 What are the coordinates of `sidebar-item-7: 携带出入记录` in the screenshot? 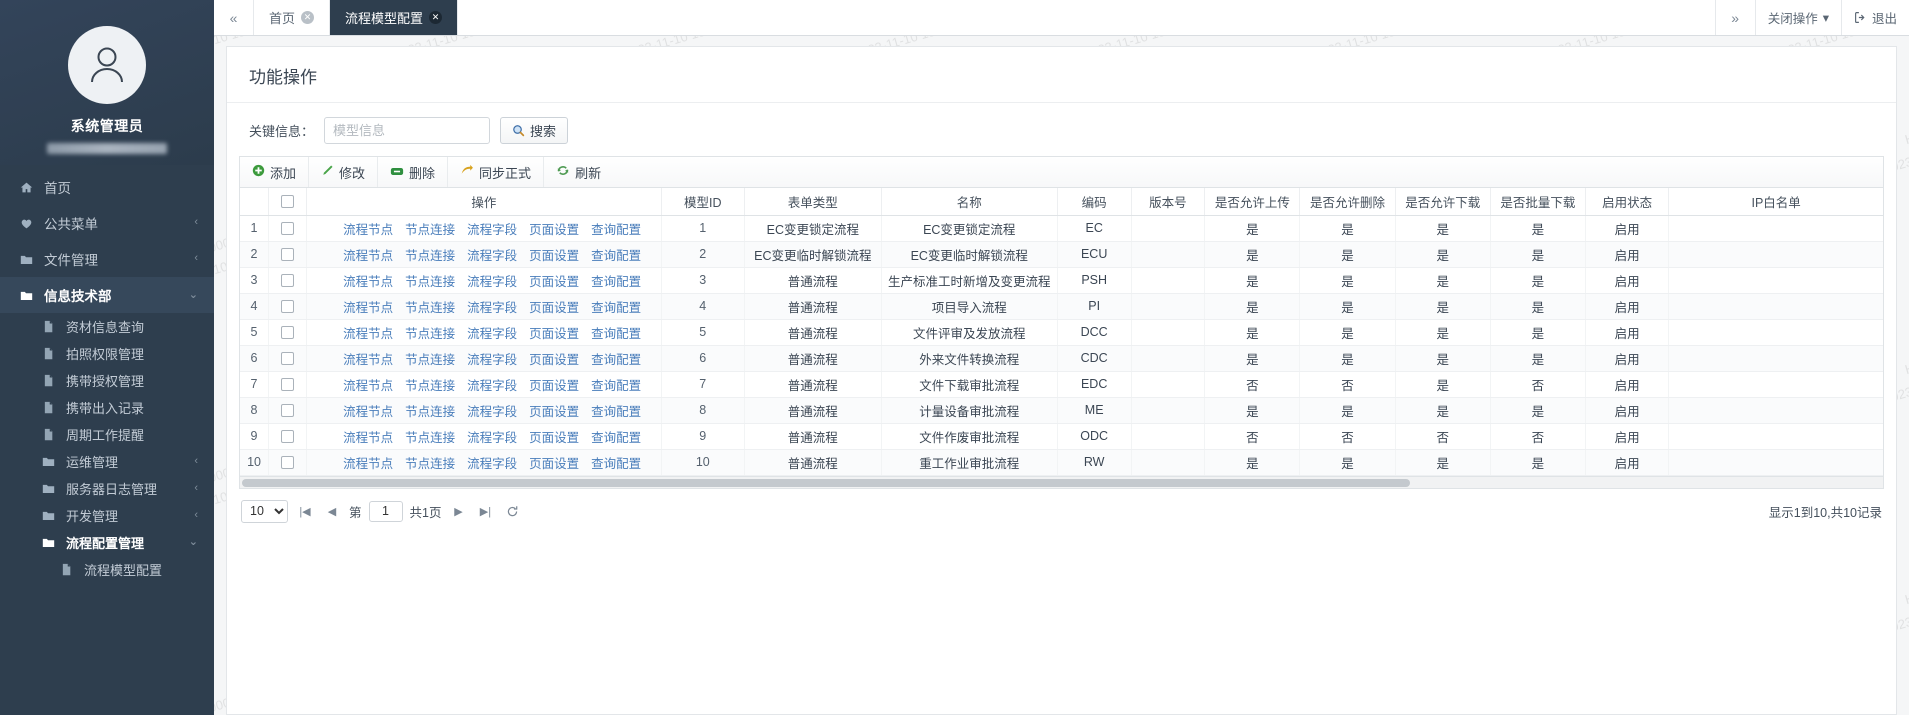 It's located at (107, 407).